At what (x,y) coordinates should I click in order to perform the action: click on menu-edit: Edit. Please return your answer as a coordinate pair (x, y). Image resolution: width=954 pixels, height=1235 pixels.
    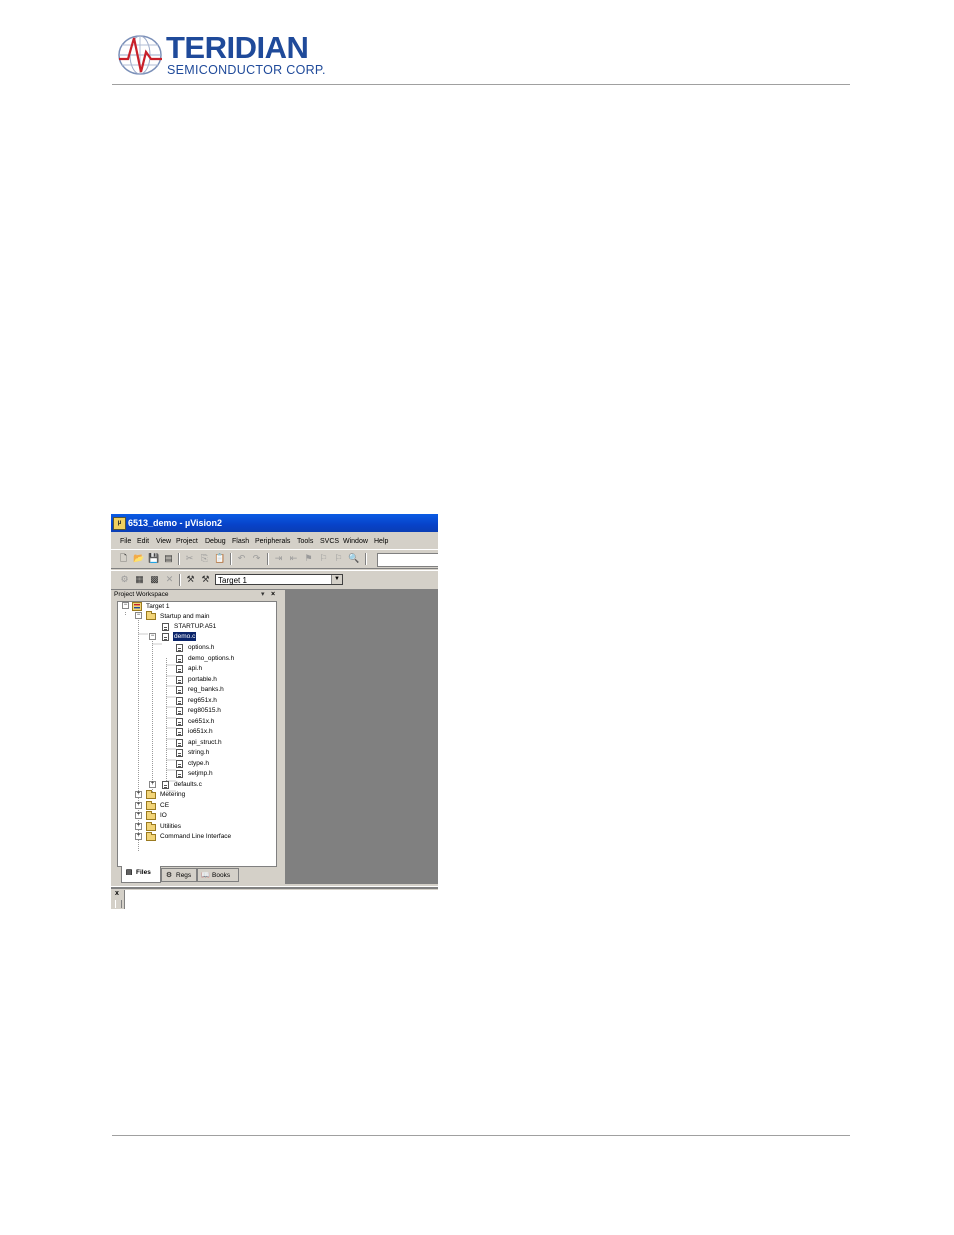
    Looking at the image, I should click on (143, 541).